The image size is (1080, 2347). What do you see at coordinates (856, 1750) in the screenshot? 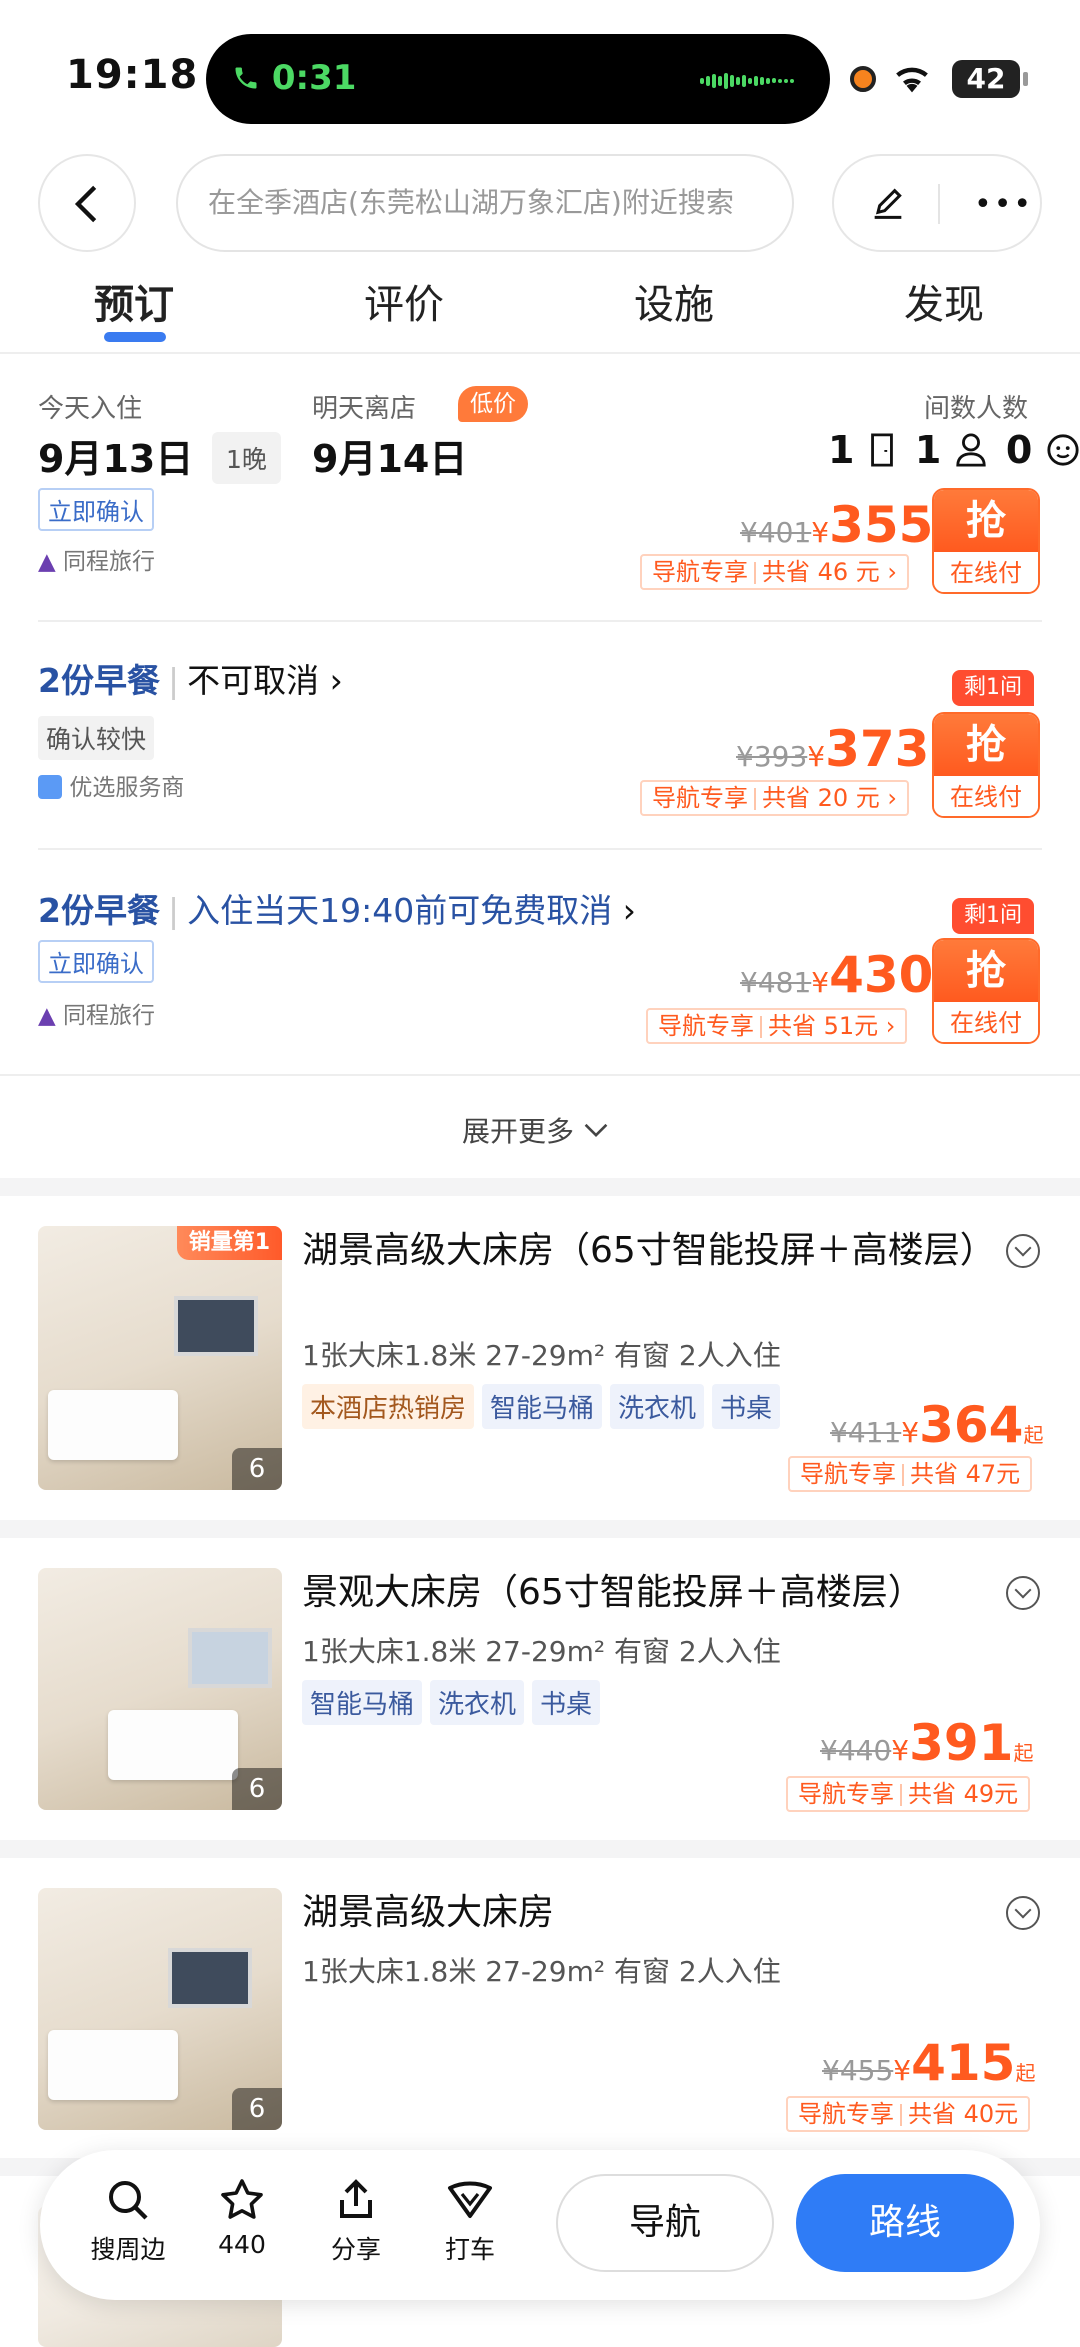
I see `original-price: ¥440` at bounding box center [856, 1750].